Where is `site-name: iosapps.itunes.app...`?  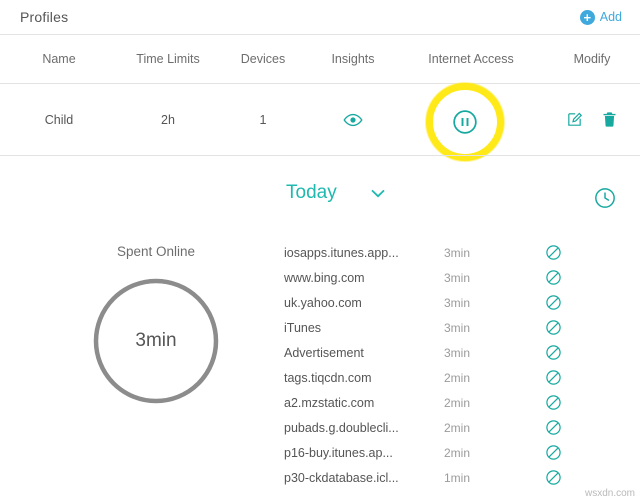 site-name: iosapps.itunes.app... is located at coordinates (341, 252).